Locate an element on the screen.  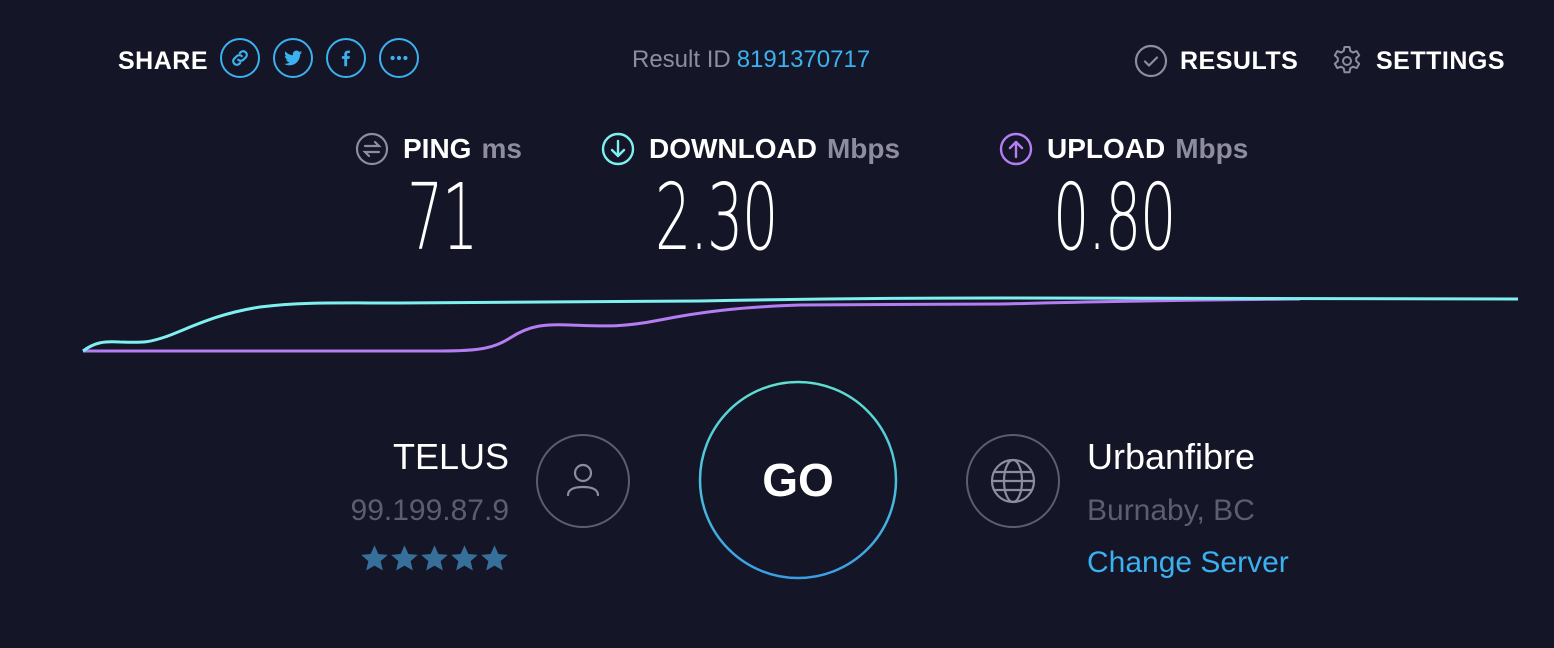
gear-icon is located at coordinates (1347, 60).